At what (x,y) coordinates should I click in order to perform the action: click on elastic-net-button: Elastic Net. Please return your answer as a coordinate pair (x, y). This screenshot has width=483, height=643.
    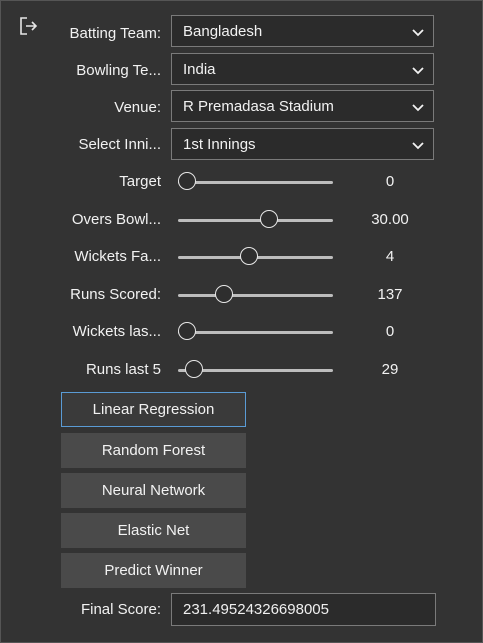
    Looking at the image, I should click on (153, 530).